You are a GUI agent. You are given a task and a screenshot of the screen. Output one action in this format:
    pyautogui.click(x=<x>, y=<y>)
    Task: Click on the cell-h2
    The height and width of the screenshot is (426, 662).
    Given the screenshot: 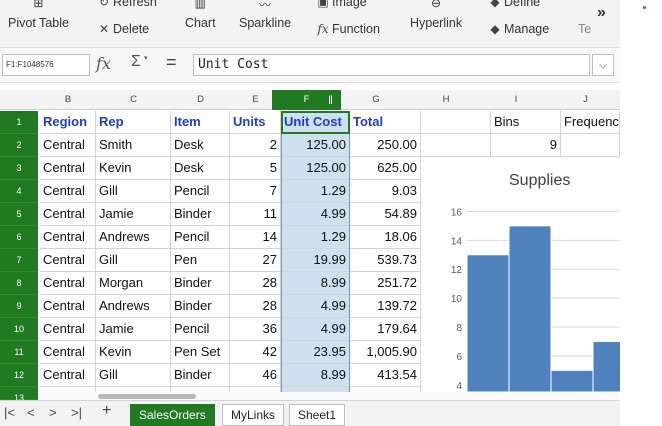 What is the action you would take?
    pyautogui.click(x=456, y=145)
    